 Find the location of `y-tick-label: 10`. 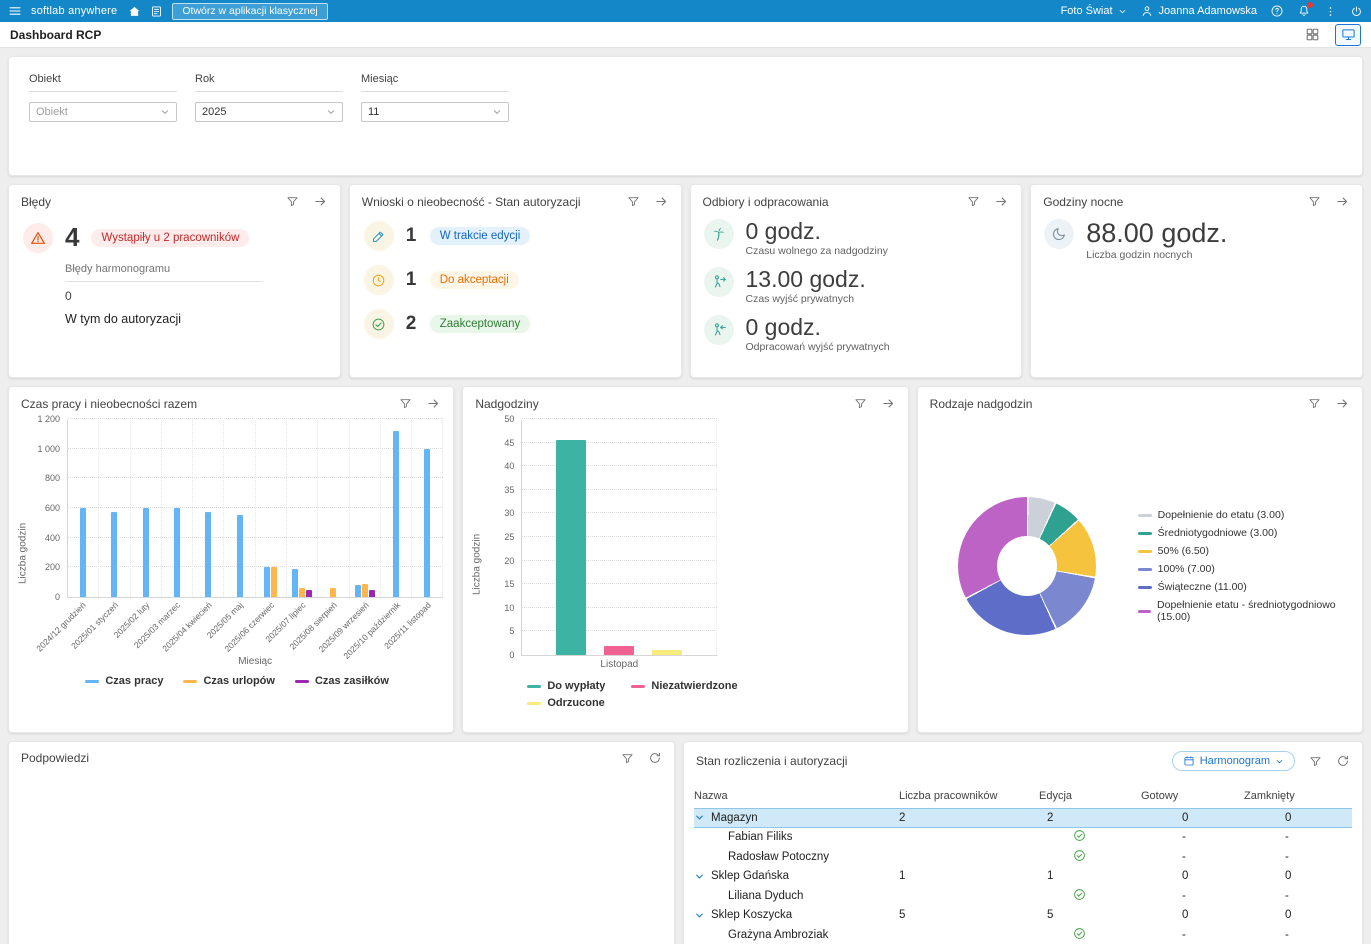

y-tick-label: 10 is located at coordinates (509, 607).